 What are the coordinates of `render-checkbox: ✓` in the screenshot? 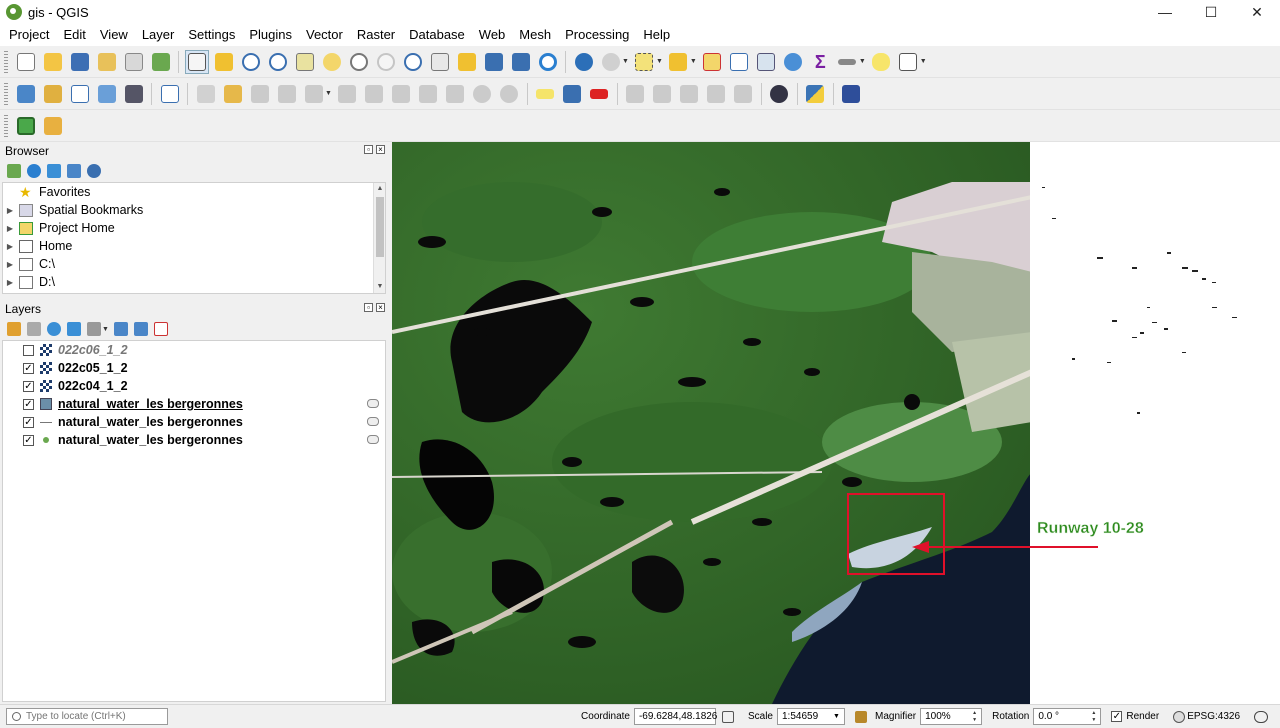 It's located at (1117, 716).